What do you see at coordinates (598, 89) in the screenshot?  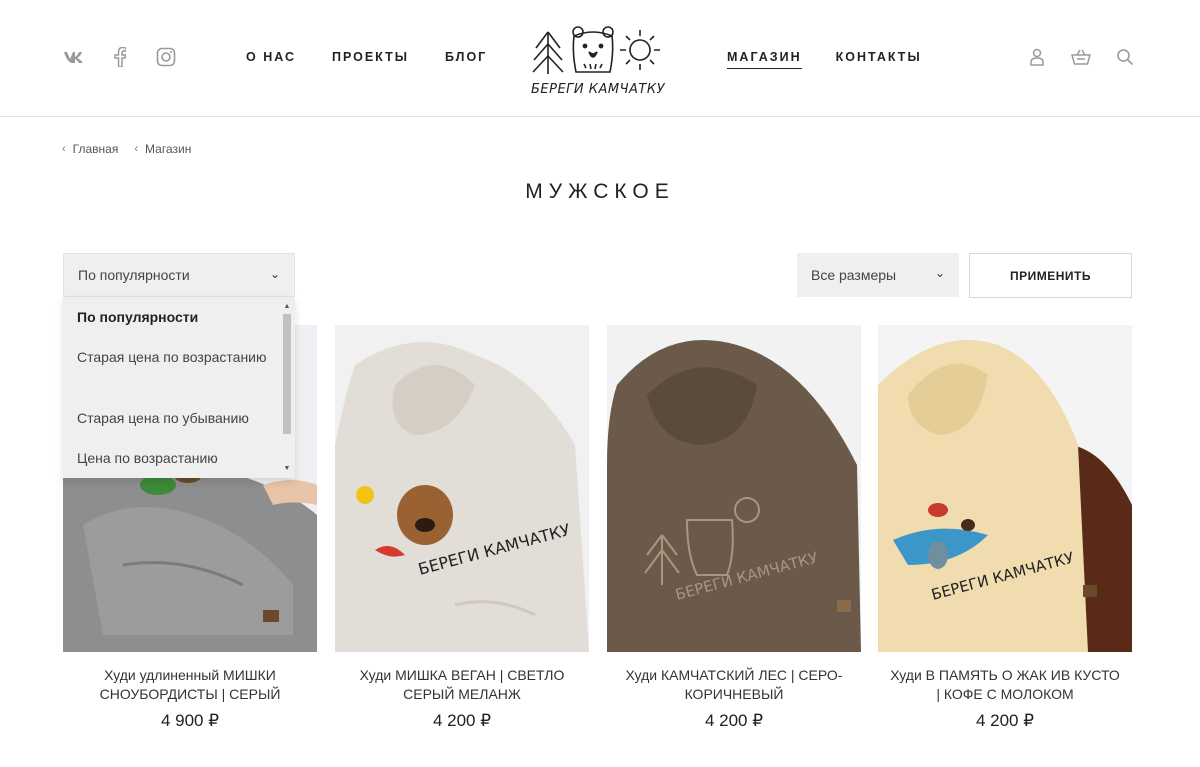 I see `logo-text: БЕРЕГИ КАМЧАТКУ` at bounding box center [598, 89].